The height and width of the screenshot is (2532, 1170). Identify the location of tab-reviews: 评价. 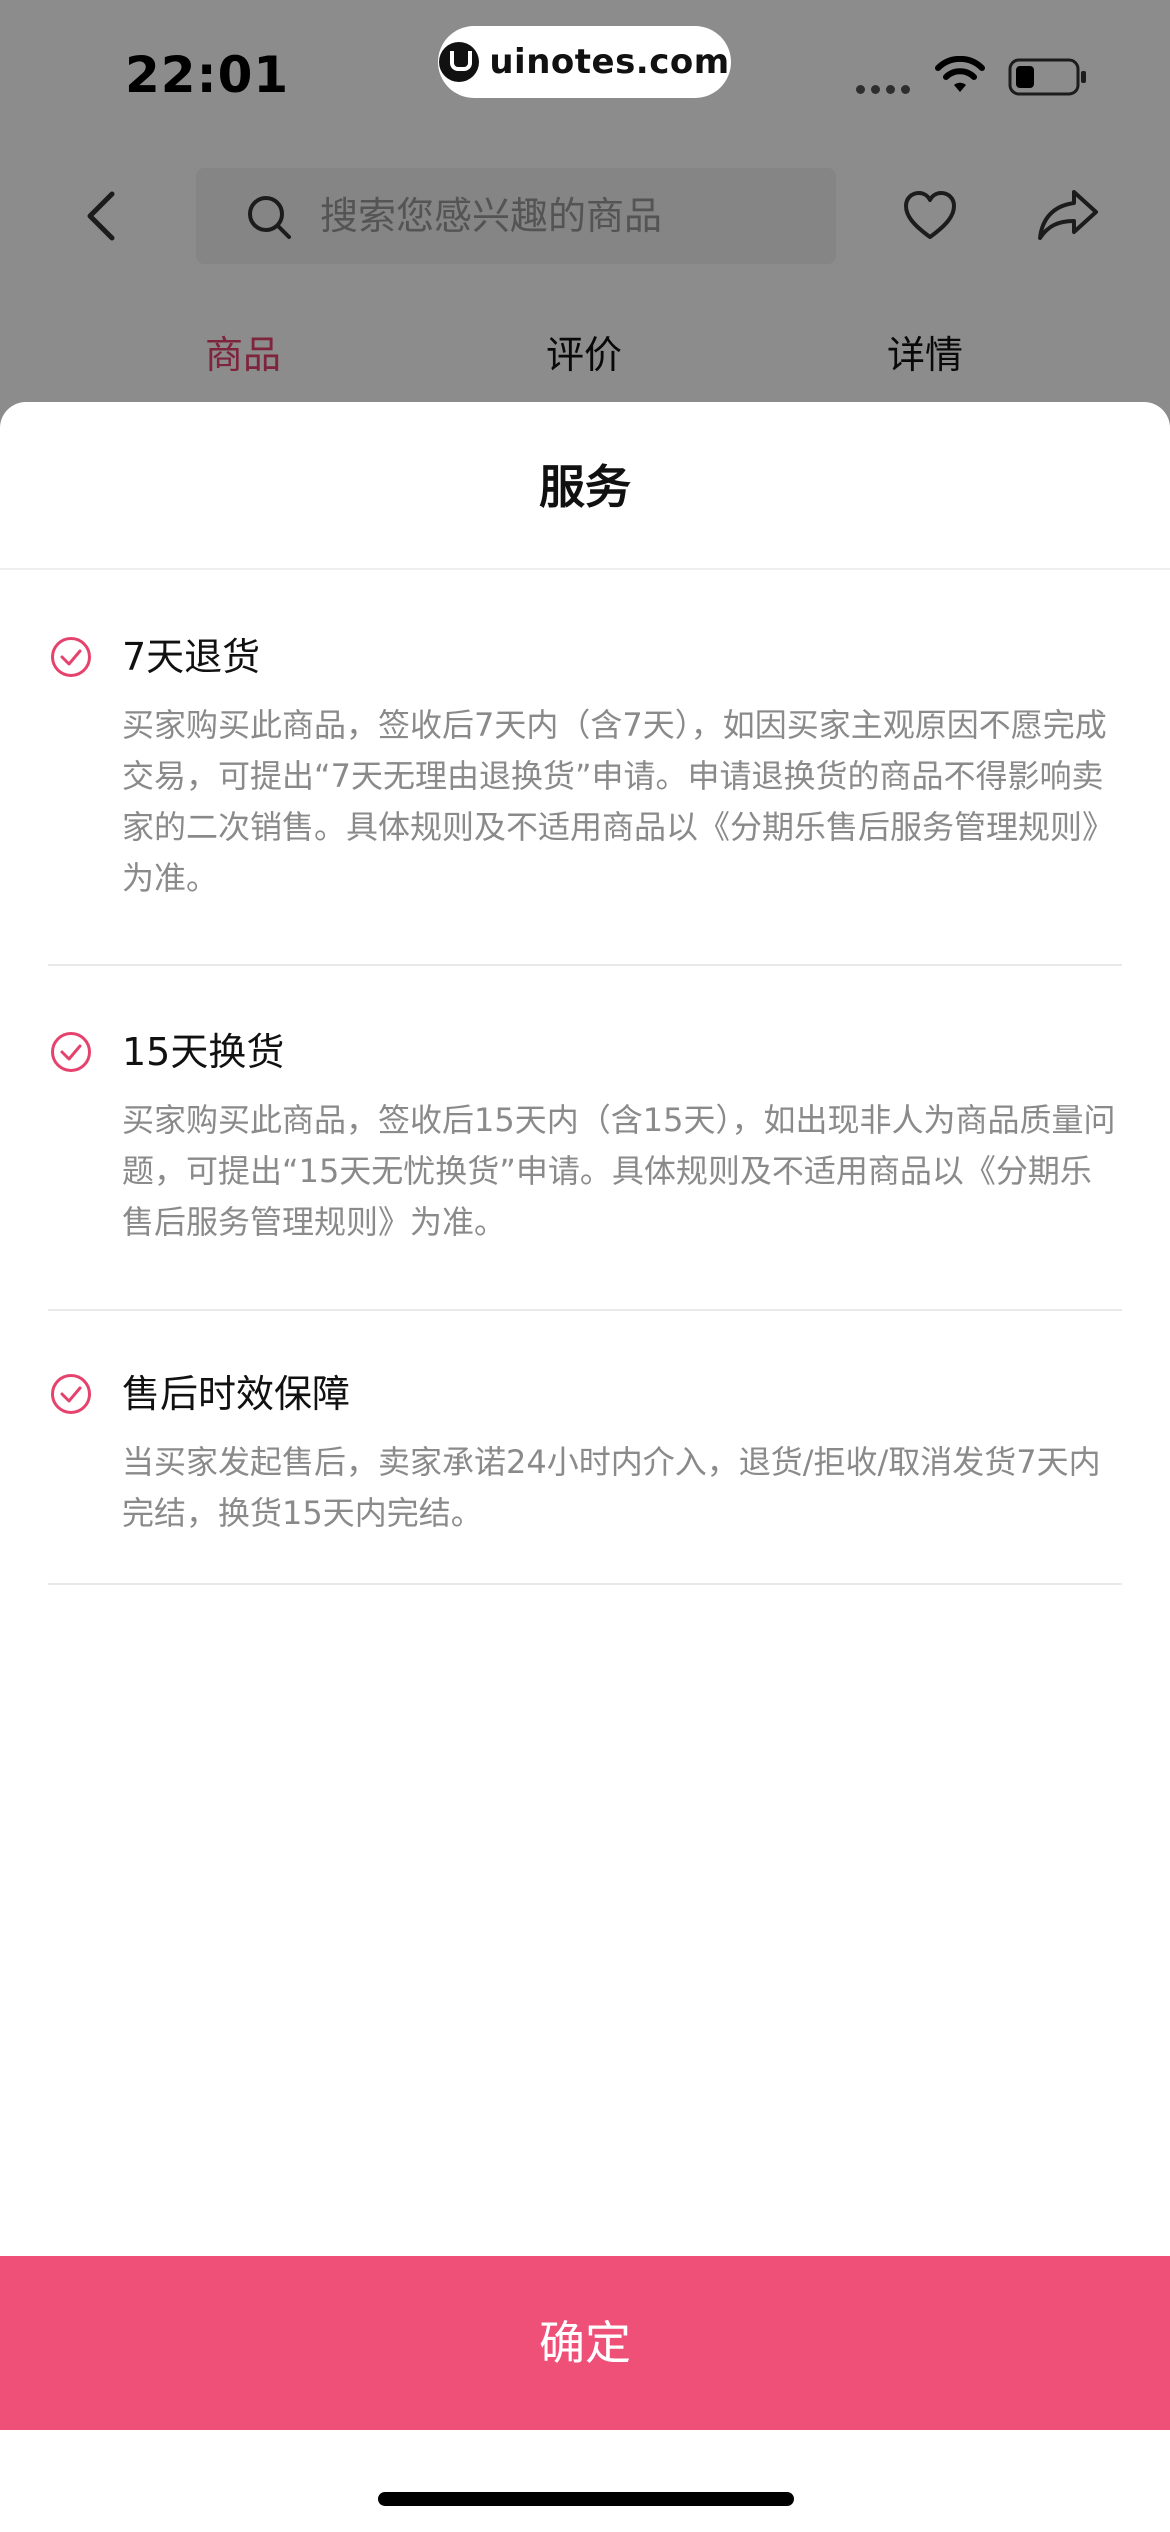
(584, 355).